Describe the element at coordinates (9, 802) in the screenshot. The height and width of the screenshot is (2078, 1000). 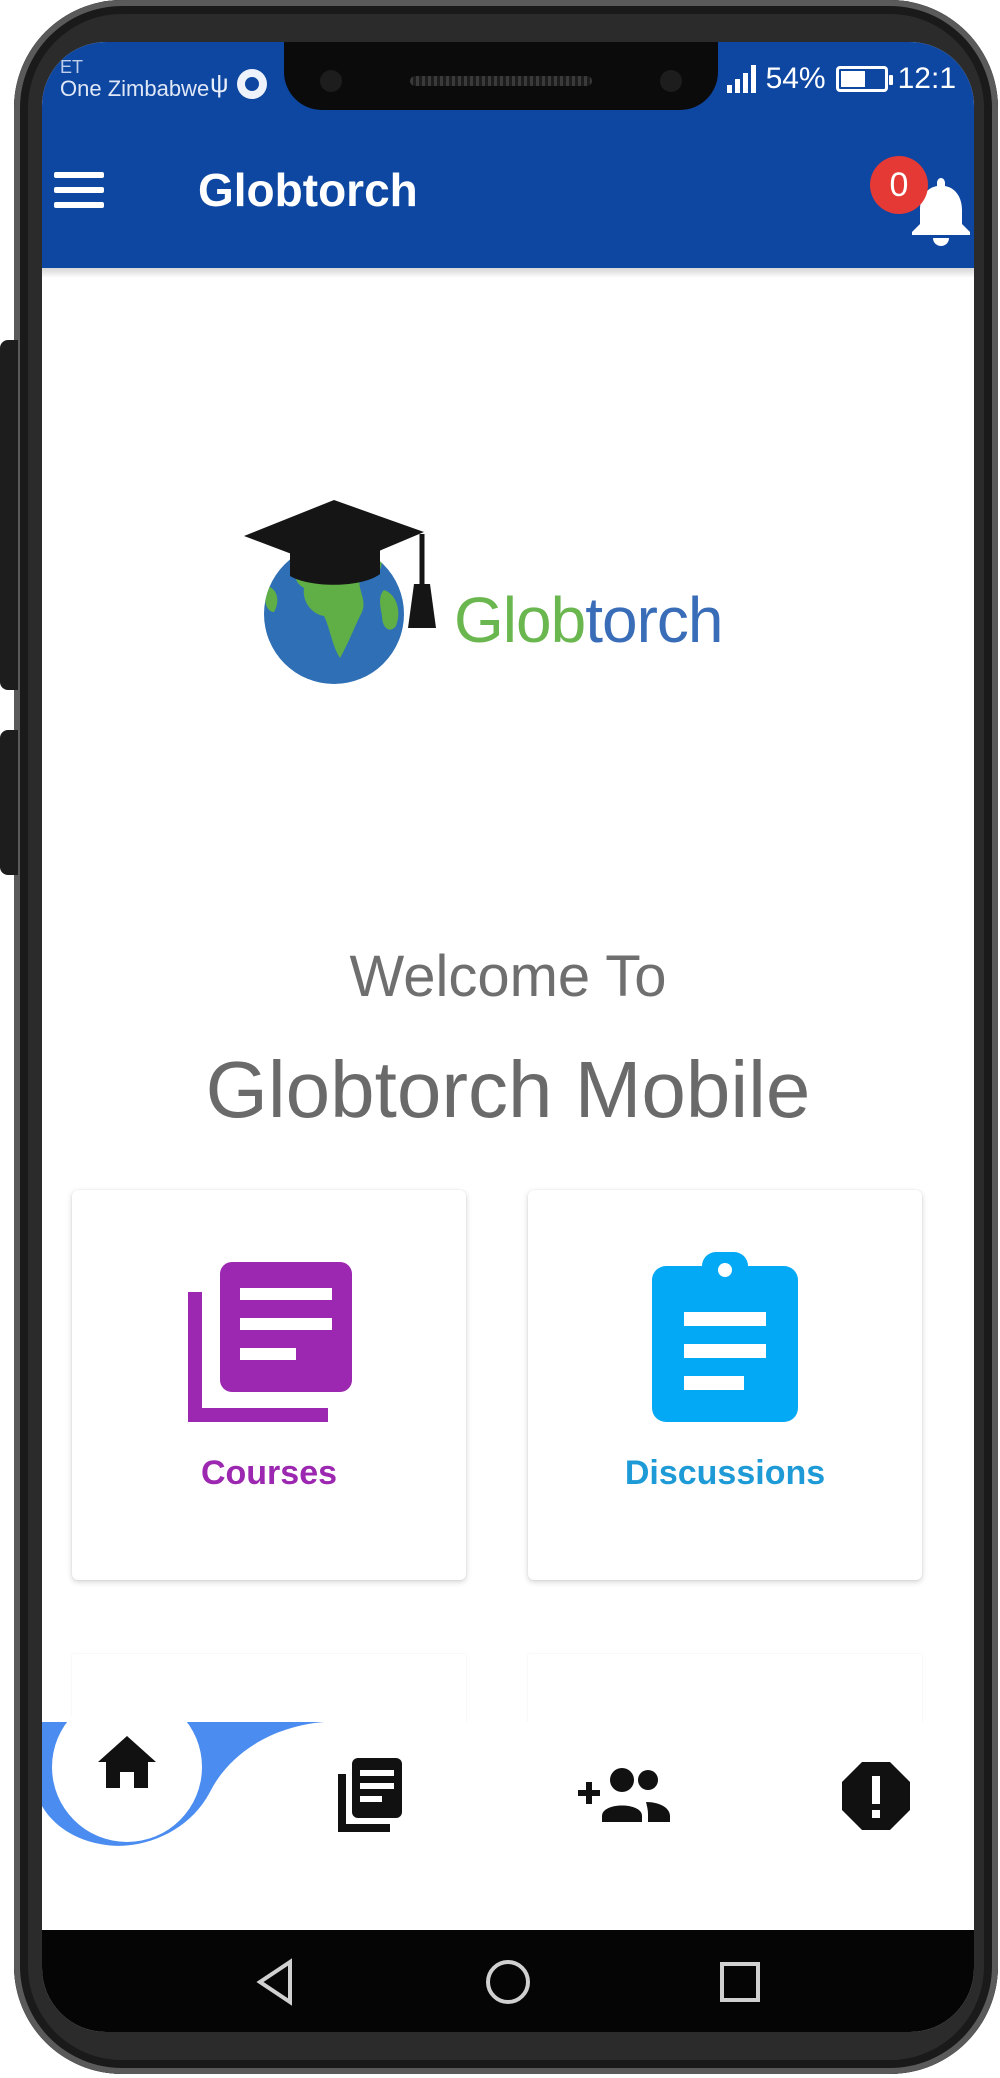
I see `power-button` at that location.